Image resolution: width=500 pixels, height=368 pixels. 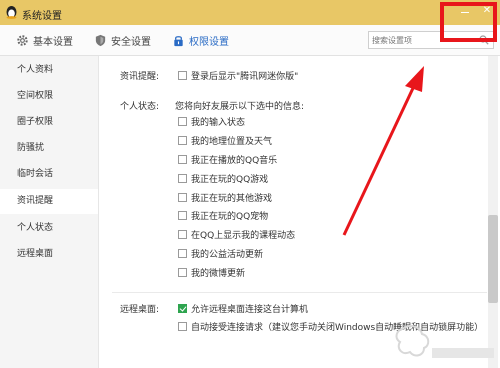 What do you see at coordinates (182, 326) in the screenshot?
I see `remote-auto-accept-checkbox` at bounding box center [182, 326].